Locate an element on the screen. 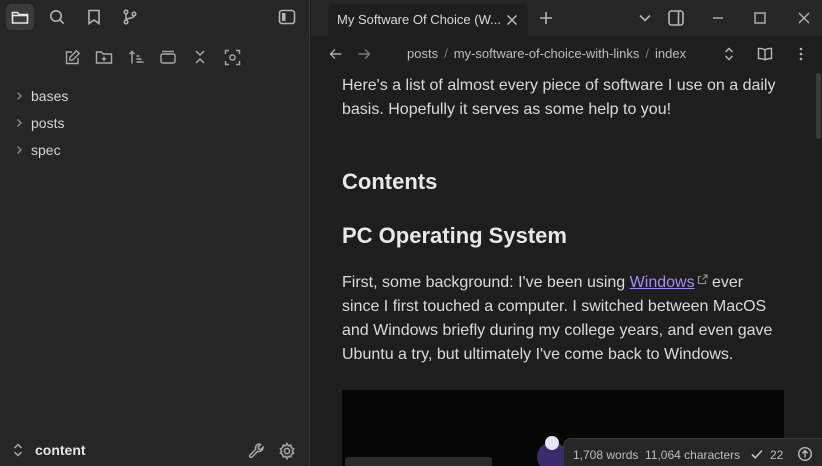 Image resolution: width=822 pixels, height=466 pixels. sort-button is located at coordinates (136, 57).